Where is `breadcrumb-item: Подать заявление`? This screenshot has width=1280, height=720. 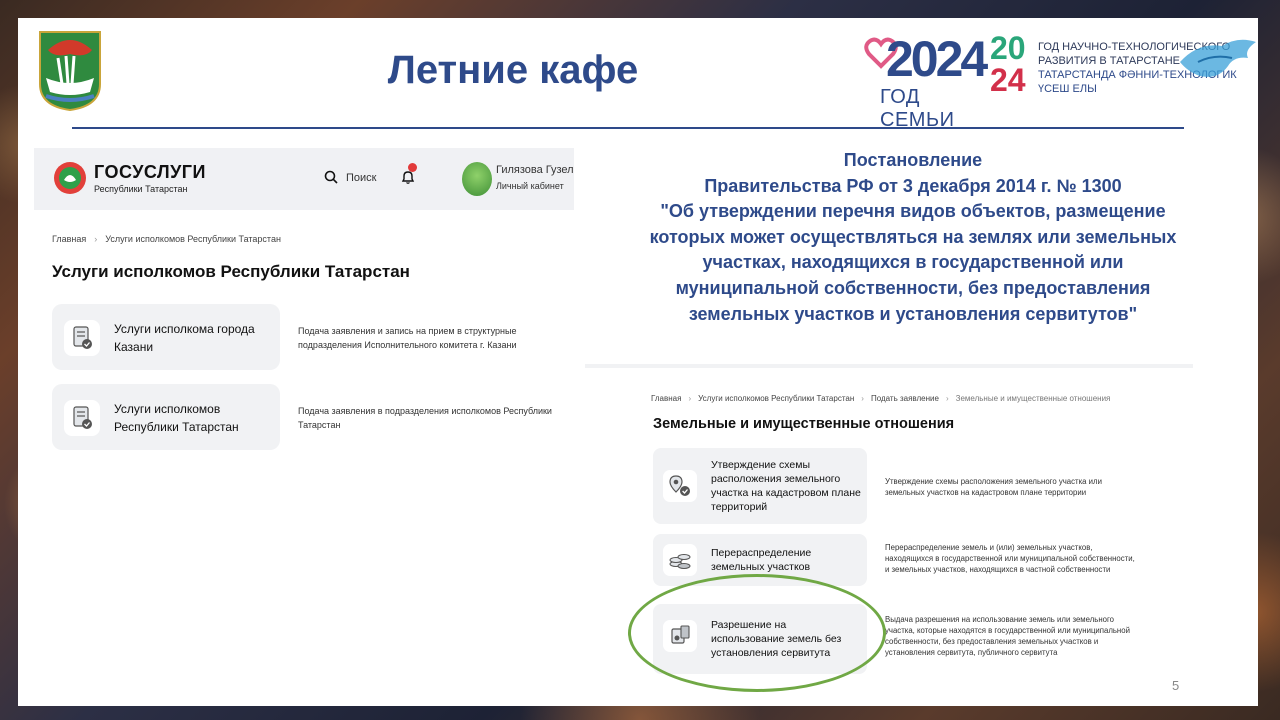 breadcrumb-item: Подать заявление is located at coordinates (905, 398).